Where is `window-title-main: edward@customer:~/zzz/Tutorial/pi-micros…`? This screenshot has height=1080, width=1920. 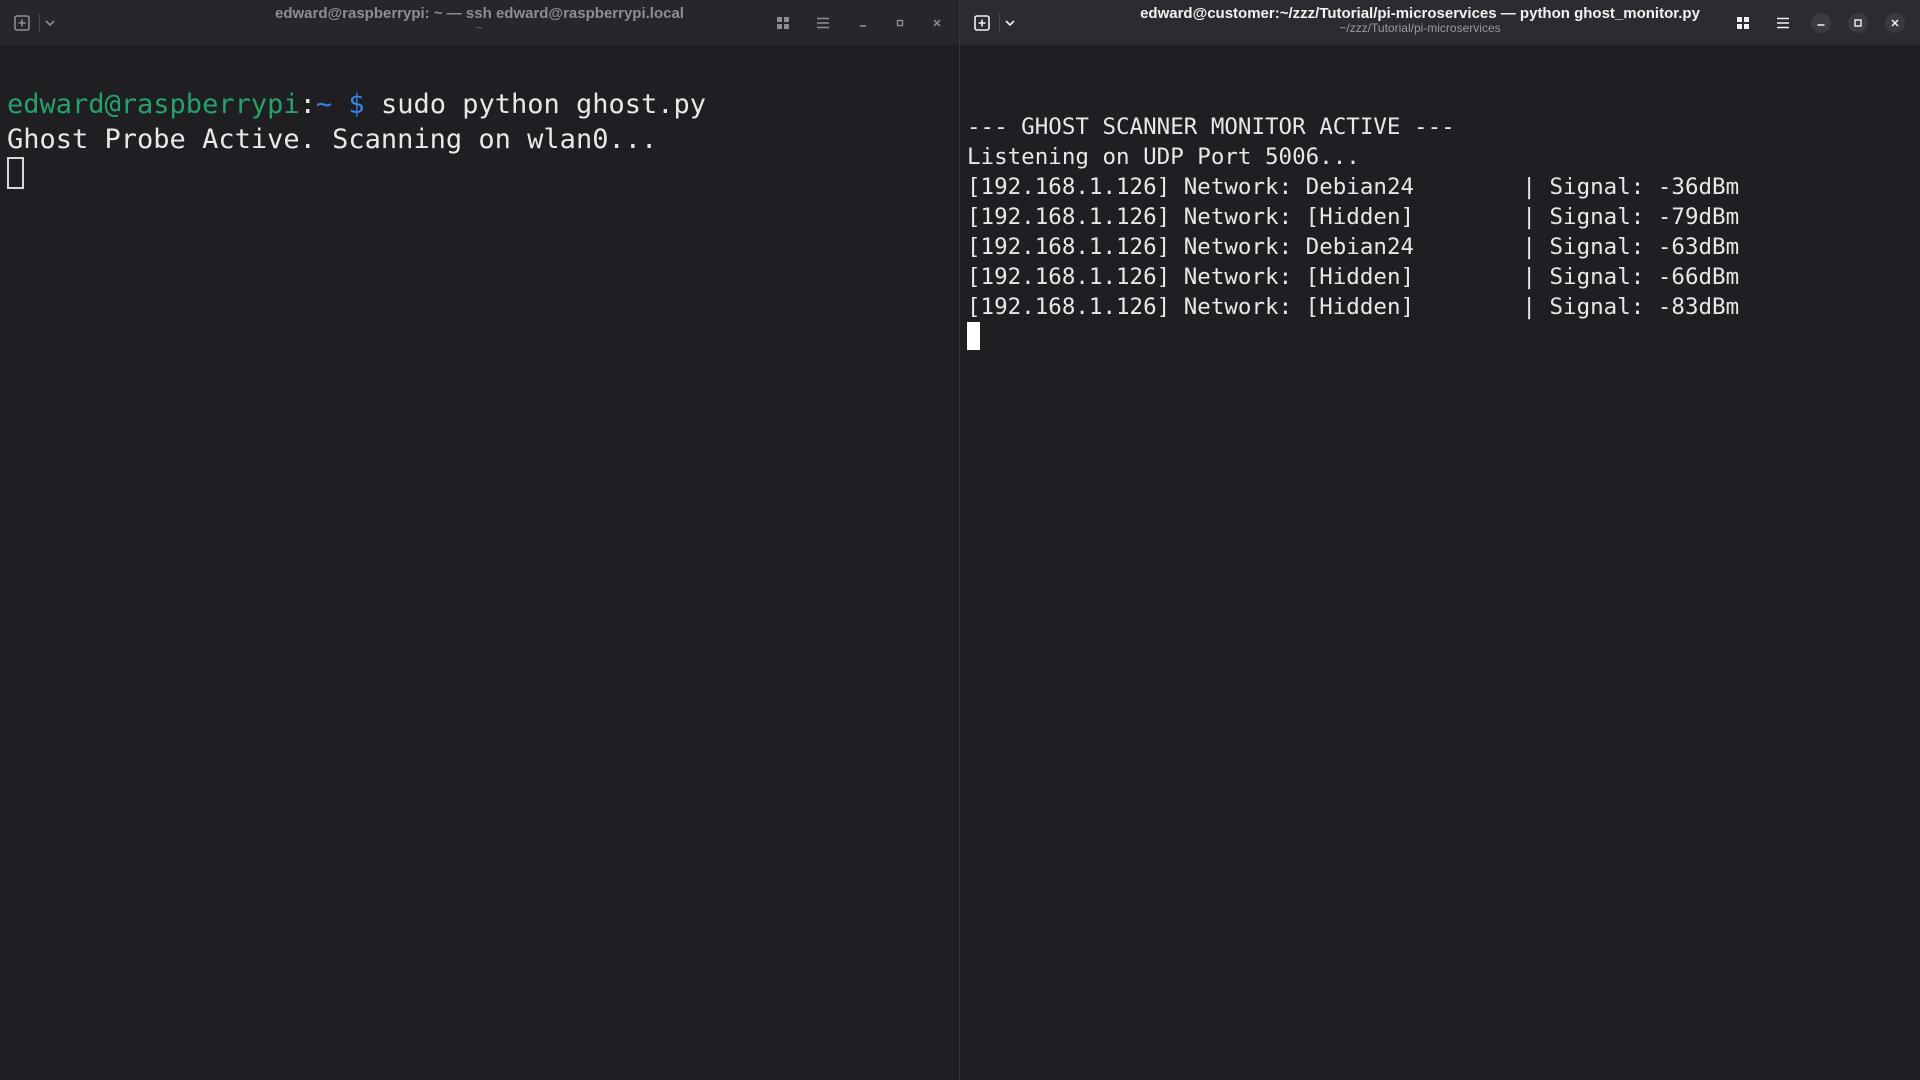
window-title-main: edward@customer:~/zzz/Tutorial/pi-micros… is located at coordinates (1420, 13).